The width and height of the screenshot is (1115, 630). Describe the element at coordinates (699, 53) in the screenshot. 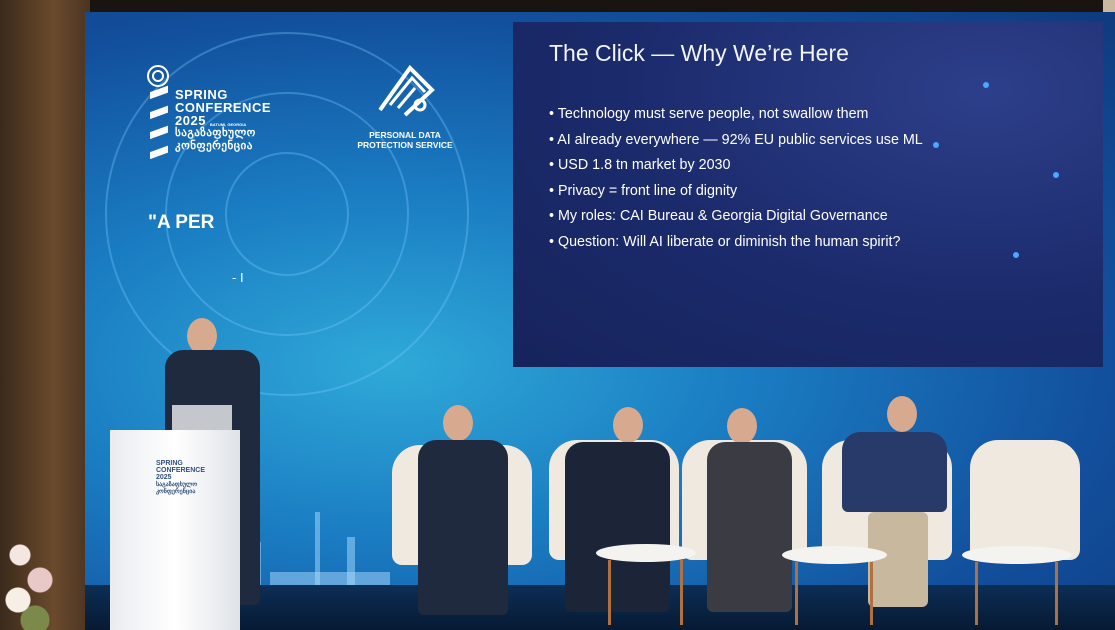

I see `slide-title: The Click — Why We’re Here` at that location.